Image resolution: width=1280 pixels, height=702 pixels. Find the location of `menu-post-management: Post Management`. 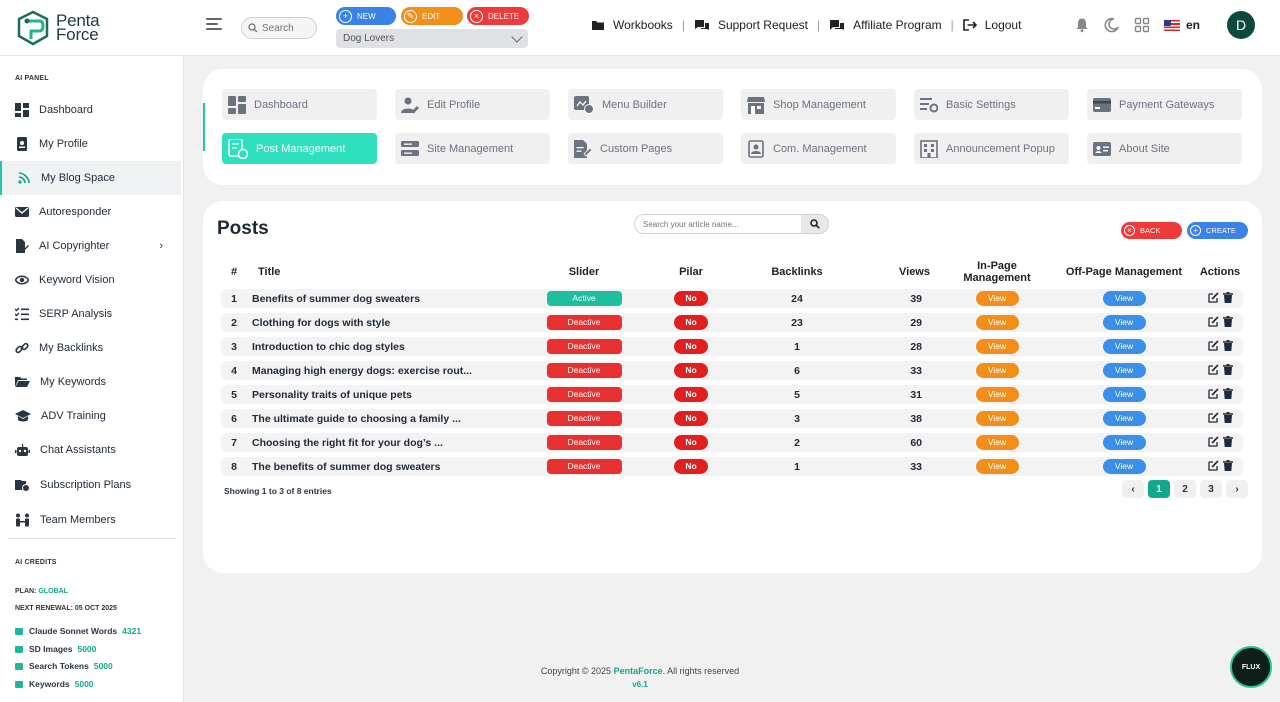

menu-post-management: Post Management is located at coordinates (299, 148).